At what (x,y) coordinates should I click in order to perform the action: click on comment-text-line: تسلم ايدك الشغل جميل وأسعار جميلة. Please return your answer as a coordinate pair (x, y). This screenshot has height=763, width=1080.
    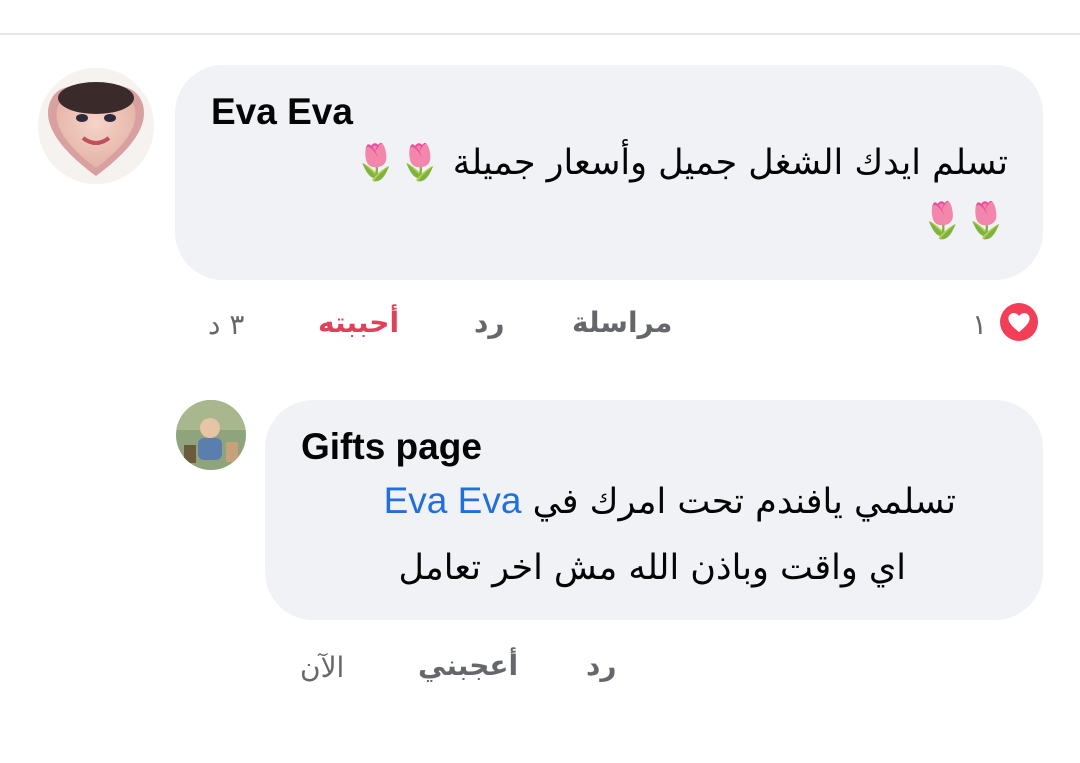
    Looking at the image, I should click on (730, 163).